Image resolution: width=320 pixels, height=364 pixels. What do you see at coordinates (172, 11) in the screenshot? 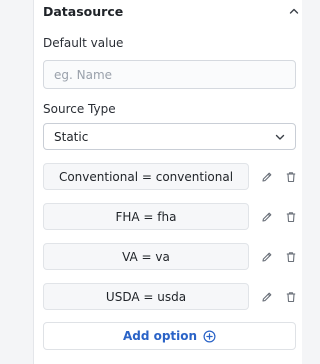
I see `section-header: Datasource` at bounding box center [172, 11].